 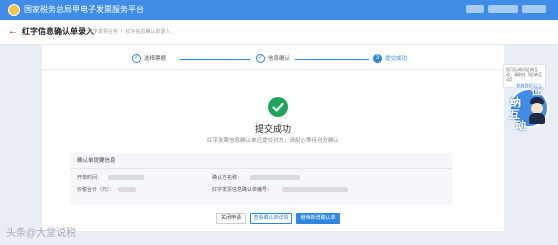 I want to click on continue-add-button: 继续新增确认单, so click(x=318, y=218).